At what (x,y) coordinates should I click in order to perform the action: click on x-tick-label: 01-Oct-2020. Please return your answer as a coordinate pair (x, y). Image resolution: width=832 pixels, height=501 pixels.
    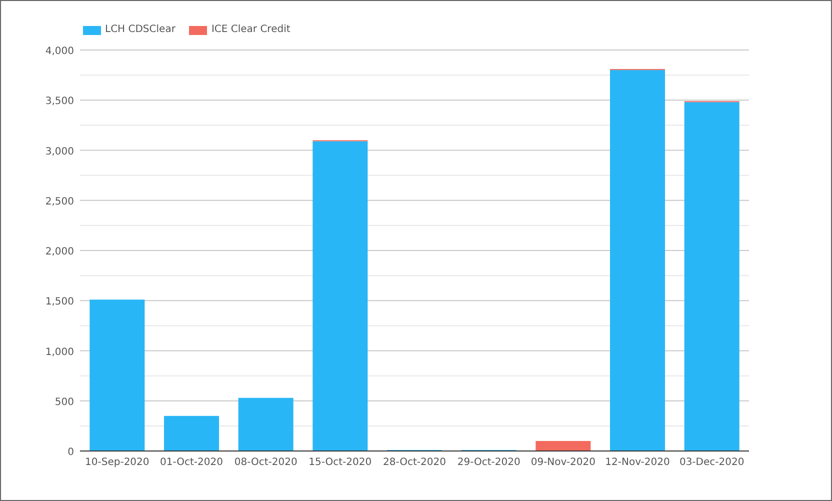
    Looking at the image, I should click on (191, 462).